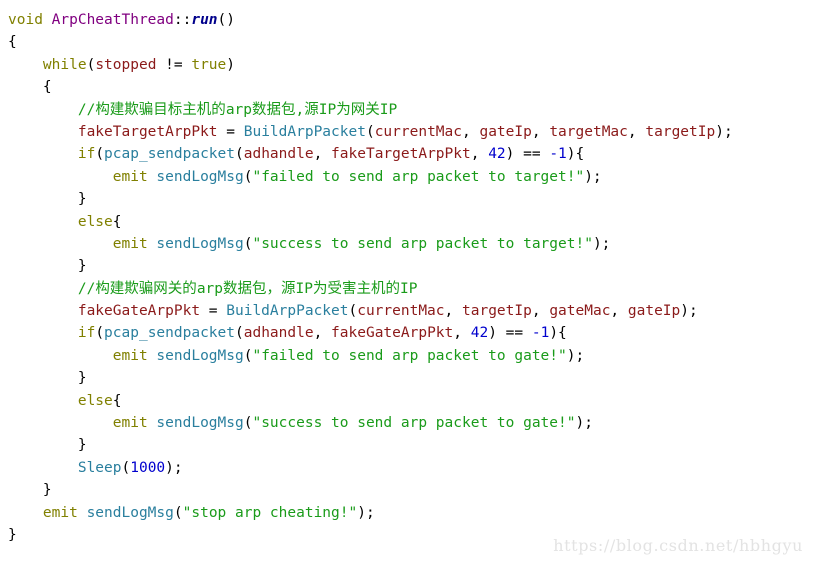 The image size is (817, 563). What do you see at coordinates (86, 288) in the screenshot?
I see `code-token: //` at bounding box center [86, 288].